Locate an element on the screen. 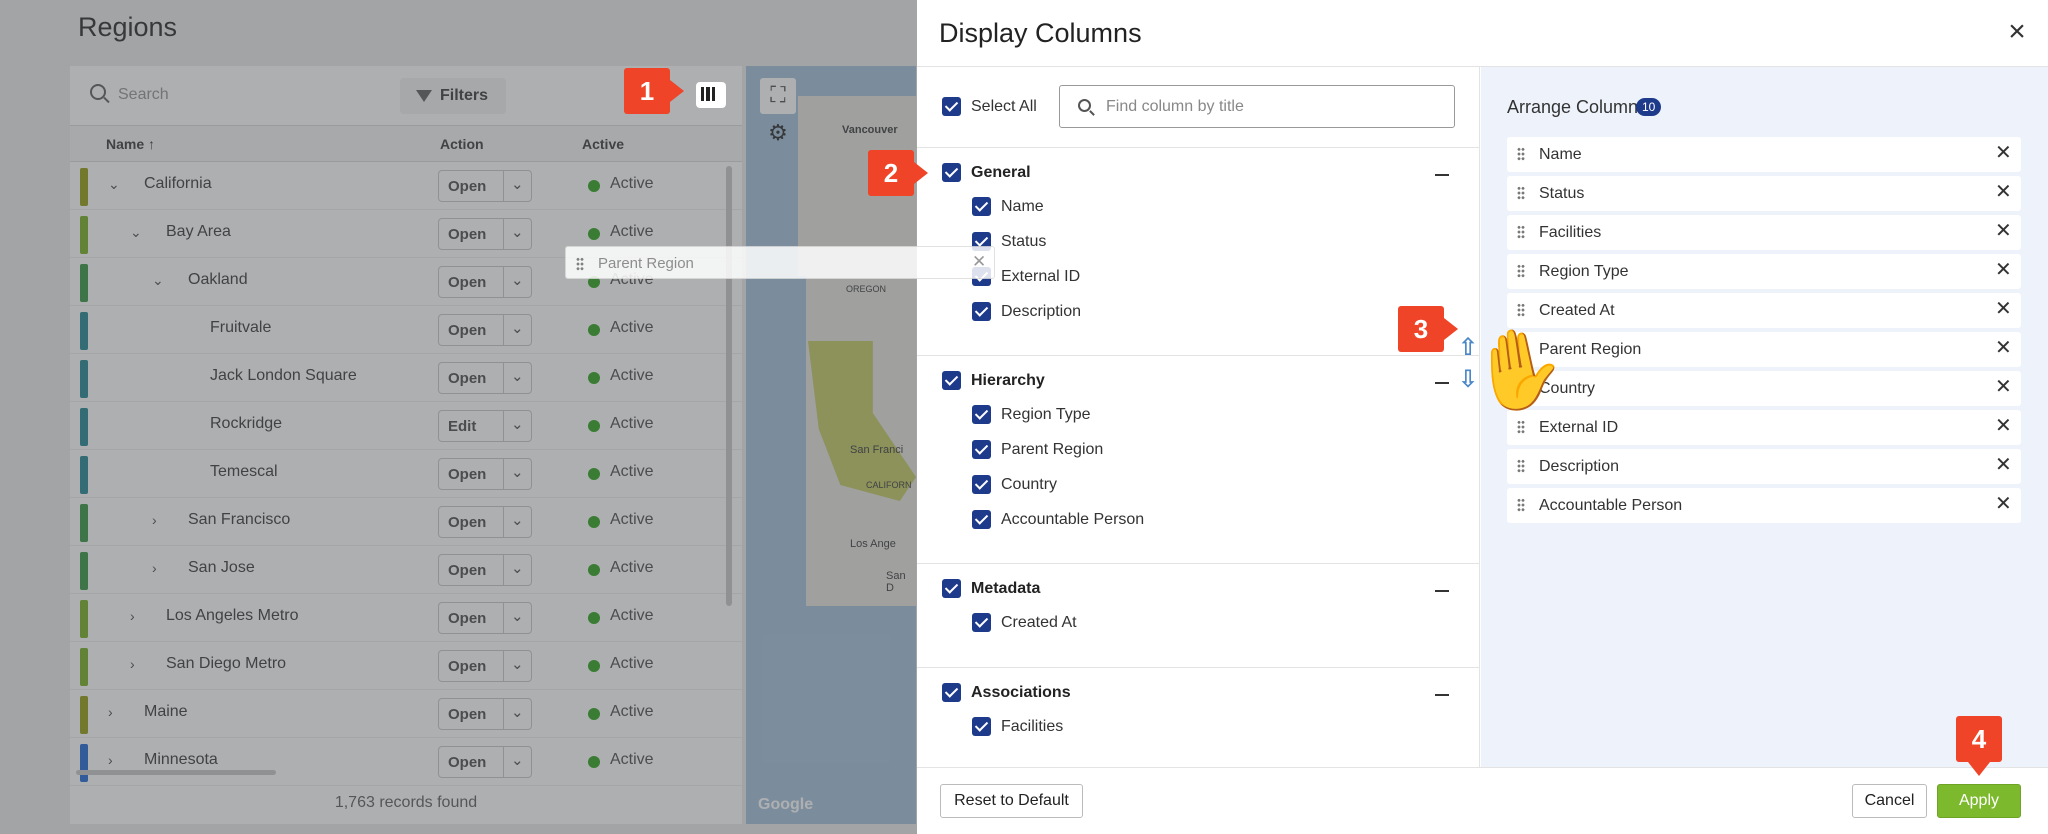  arranged-column-label: Status is located at coordinates (1562, 193).